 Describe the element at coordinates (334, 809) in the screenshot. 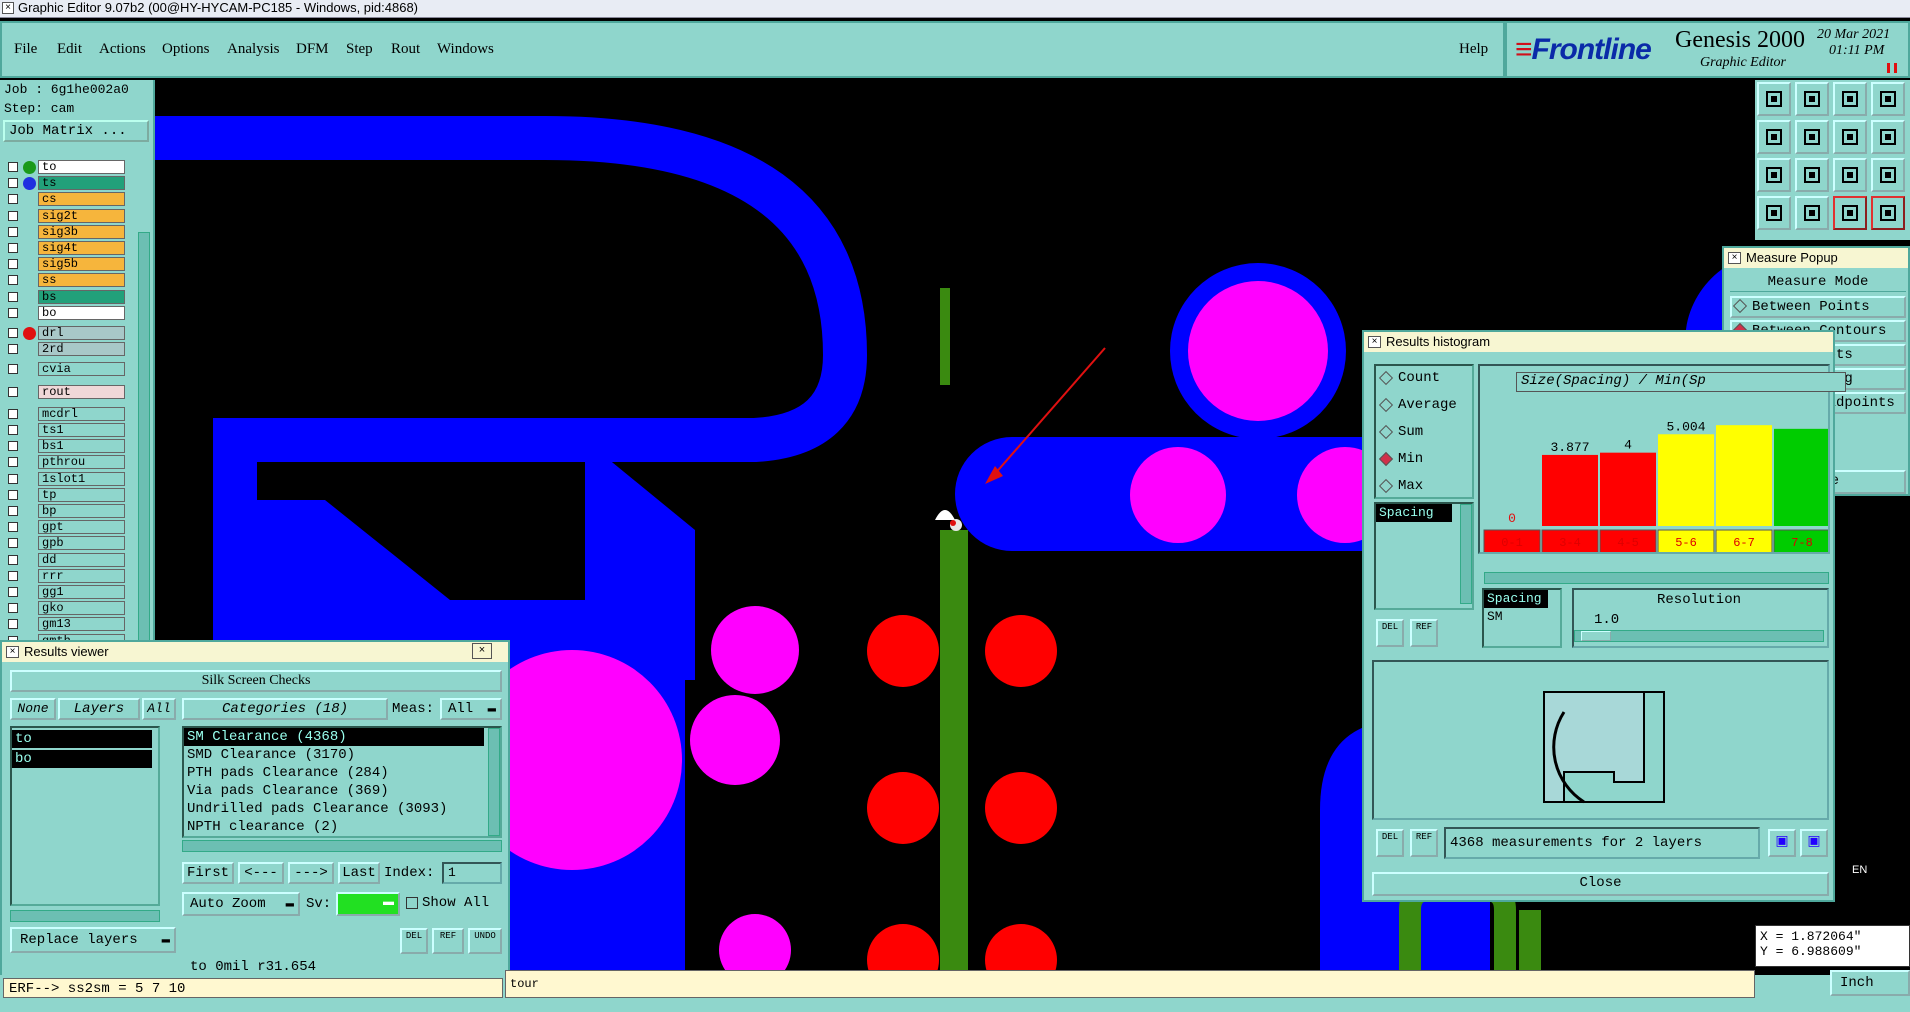

I see `category-item: Undrilled pads Clearance (3093)` at that location.